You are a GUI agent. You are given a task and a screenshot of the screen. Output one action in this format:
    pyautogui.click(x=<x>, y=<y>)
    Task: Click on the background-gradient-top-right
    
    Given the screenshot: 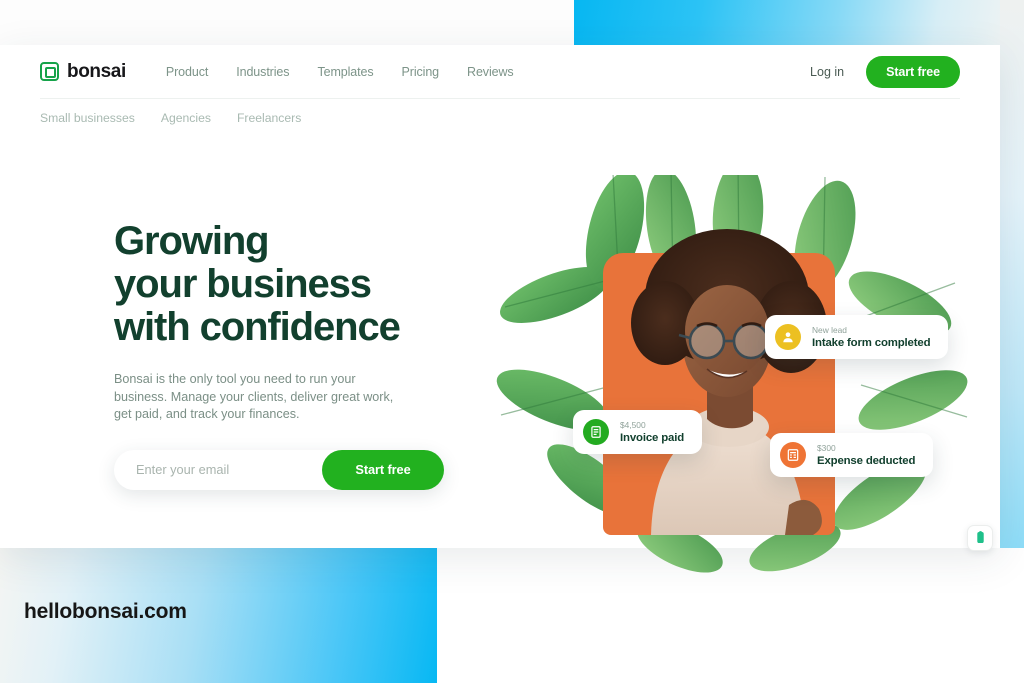 What is the action you would take?
    pyautogui.click(x=799, y=24)
    